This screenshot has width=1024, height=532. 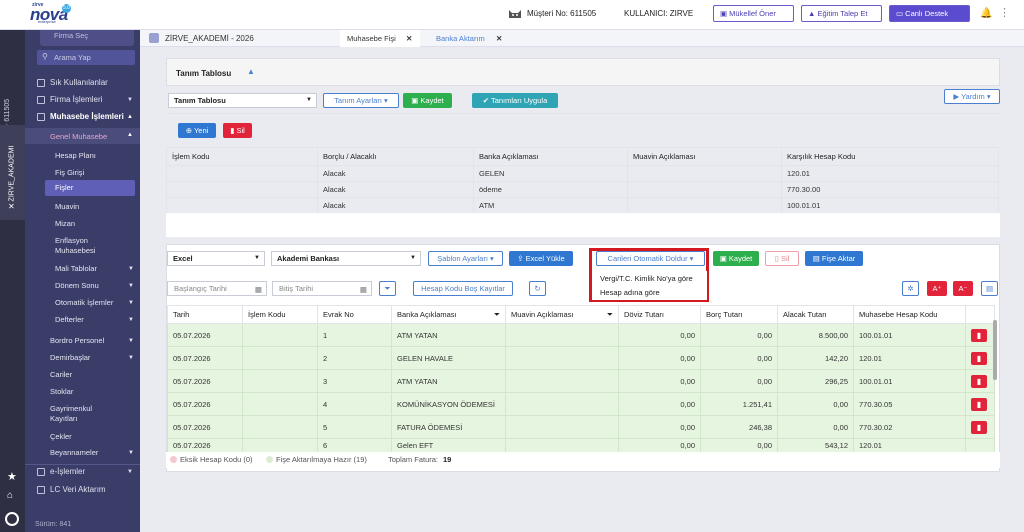 What do you see at coordinates (92, 341) in the screenshot?
I see `sidebar-item-bordro: Bordro Personel ▼` at bounding box center [92, 341].